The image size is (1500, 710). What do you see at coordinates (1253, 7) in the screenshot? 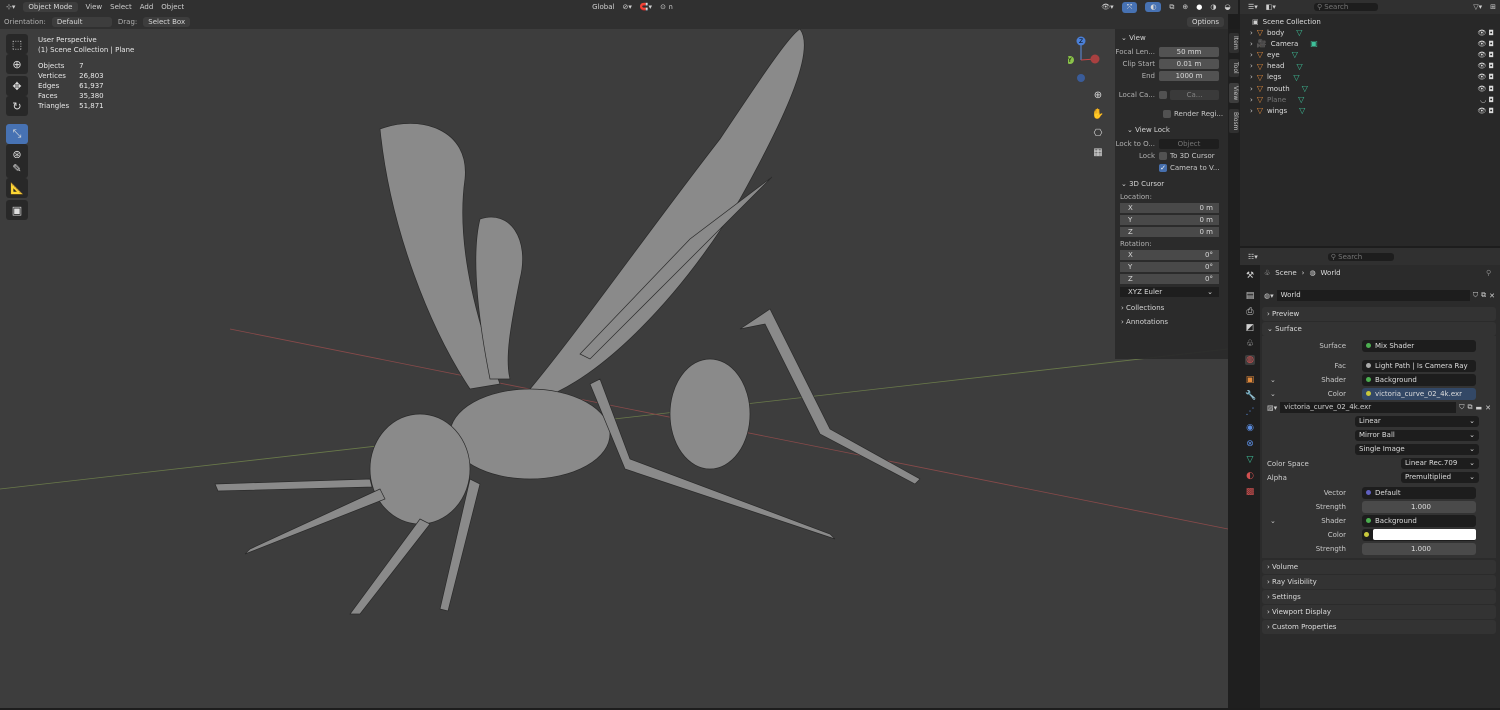
I see `display-mode-icon: ☰▾` at bounding box center [1253, 7].